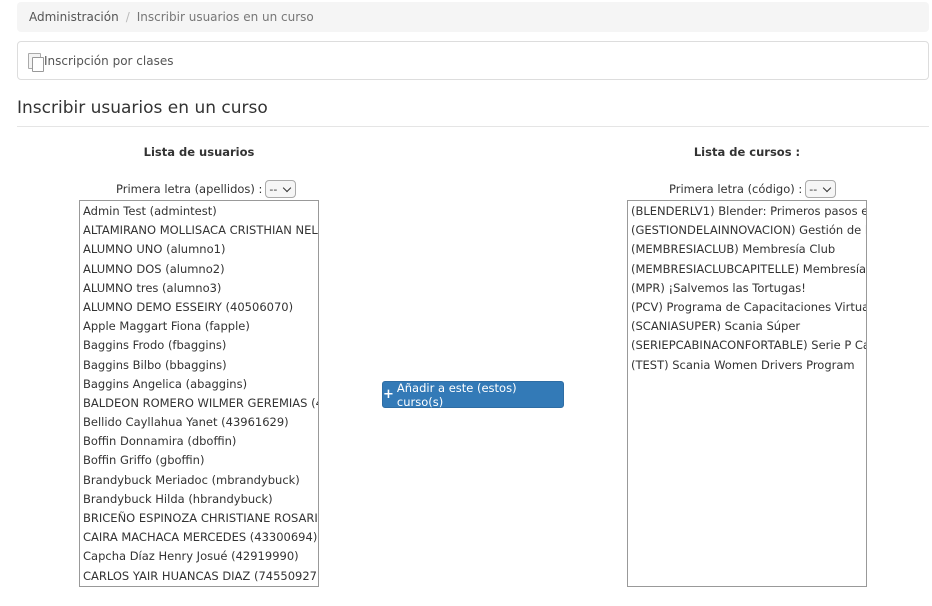 This screenshot has height=606, width=932. I want to click on user-option: ALUMNO DOS (alumno2), so click(199, 269).